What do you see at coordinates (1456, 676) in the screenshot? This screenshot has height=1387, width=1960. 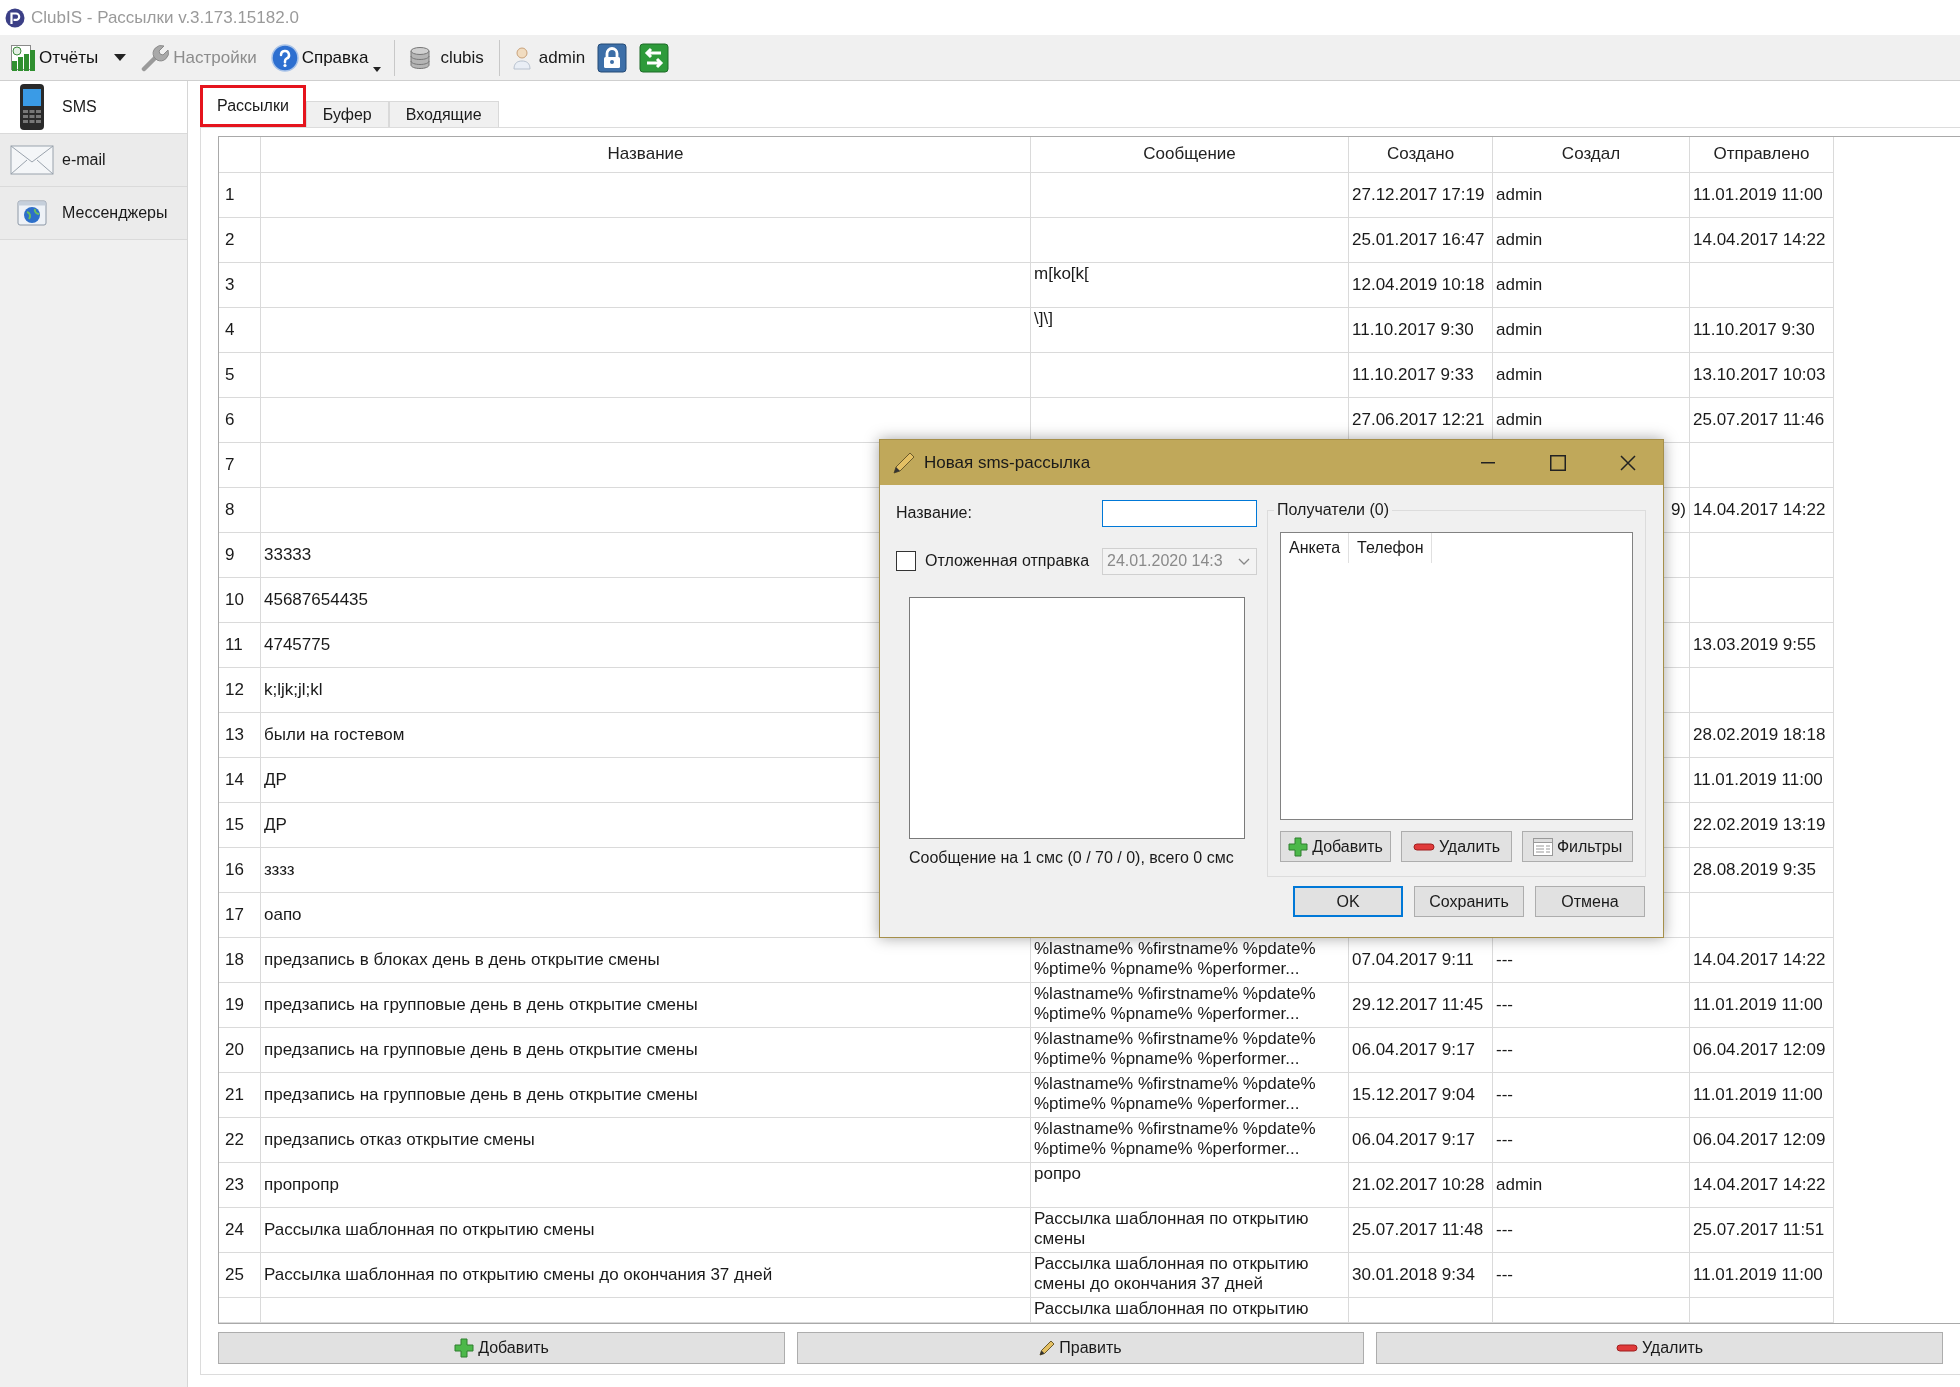 I see `recipients-list: Анкета Телефон` at bounding box center [1456, 676].